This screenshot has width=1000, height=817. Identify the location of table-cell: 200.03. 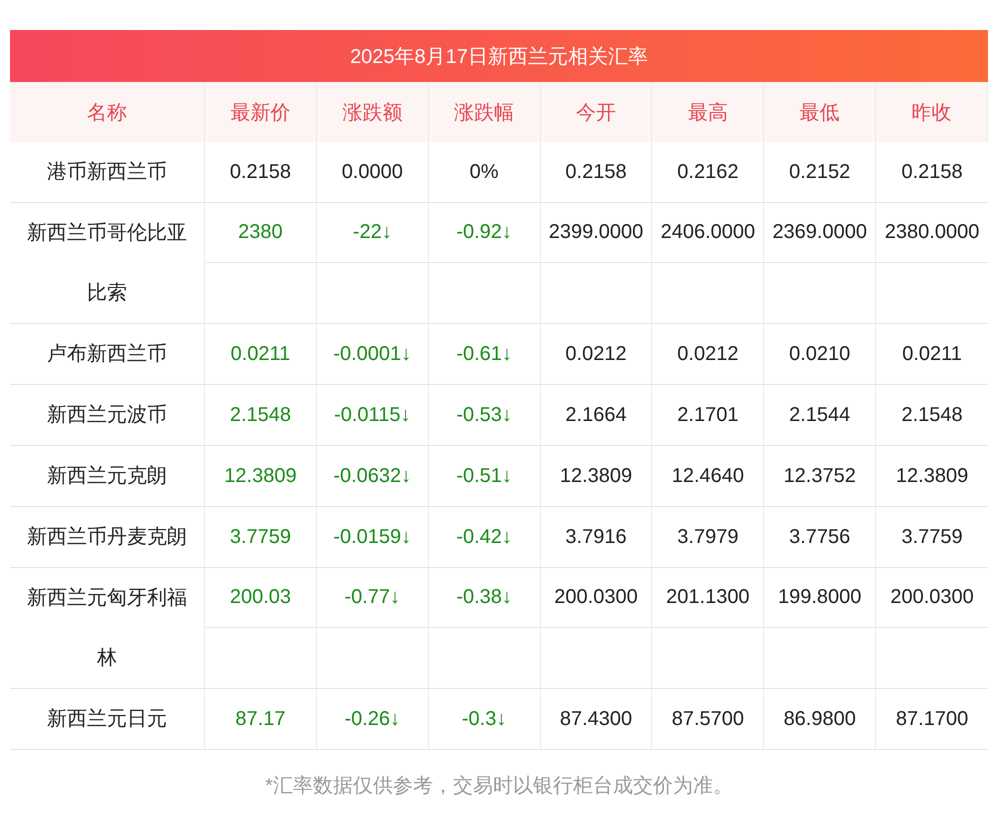
(260, 598).